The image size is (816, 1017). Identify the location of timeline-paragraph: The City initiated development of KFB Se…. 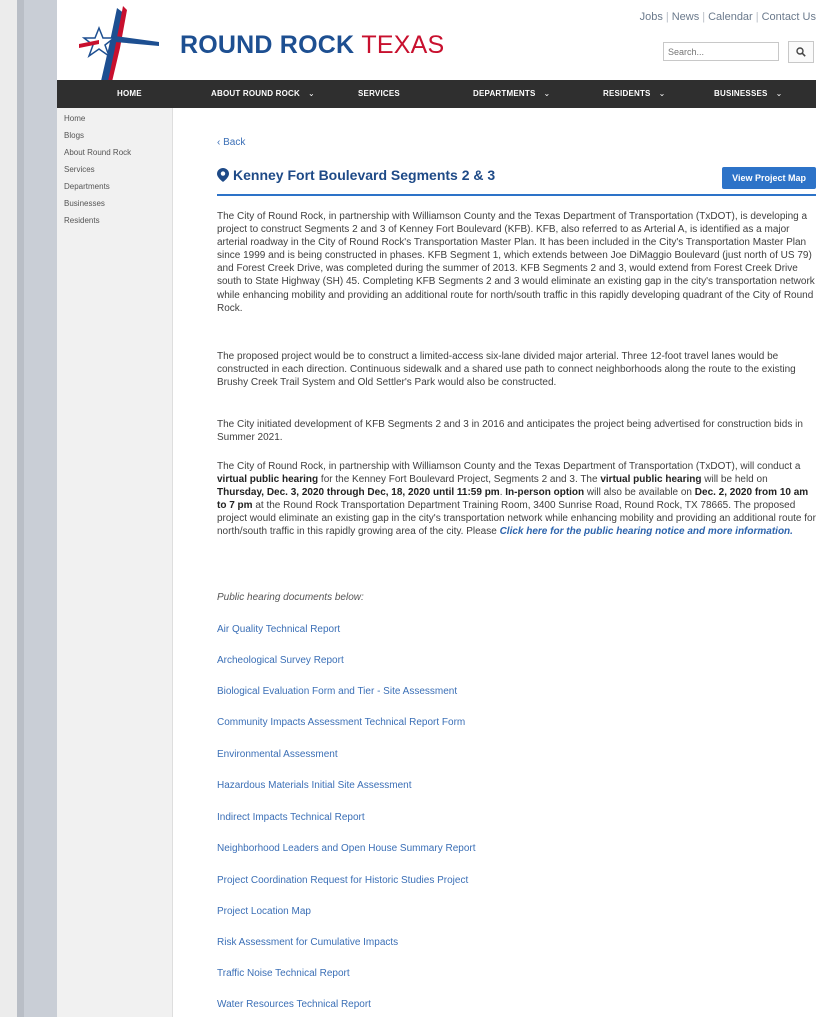
(510, 431).